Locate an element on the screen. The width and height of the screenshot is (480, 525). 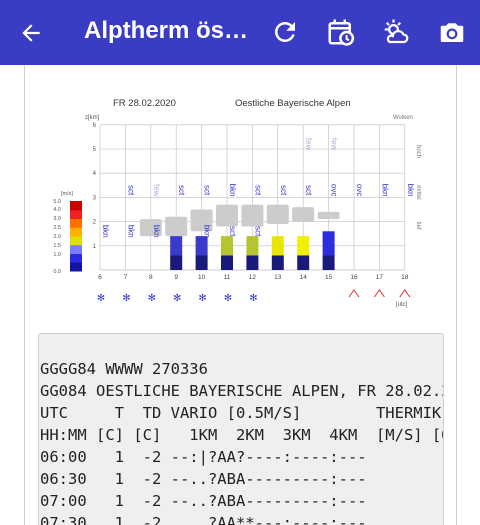
x-tick-label: 9 is located at coordinates (176, 277).